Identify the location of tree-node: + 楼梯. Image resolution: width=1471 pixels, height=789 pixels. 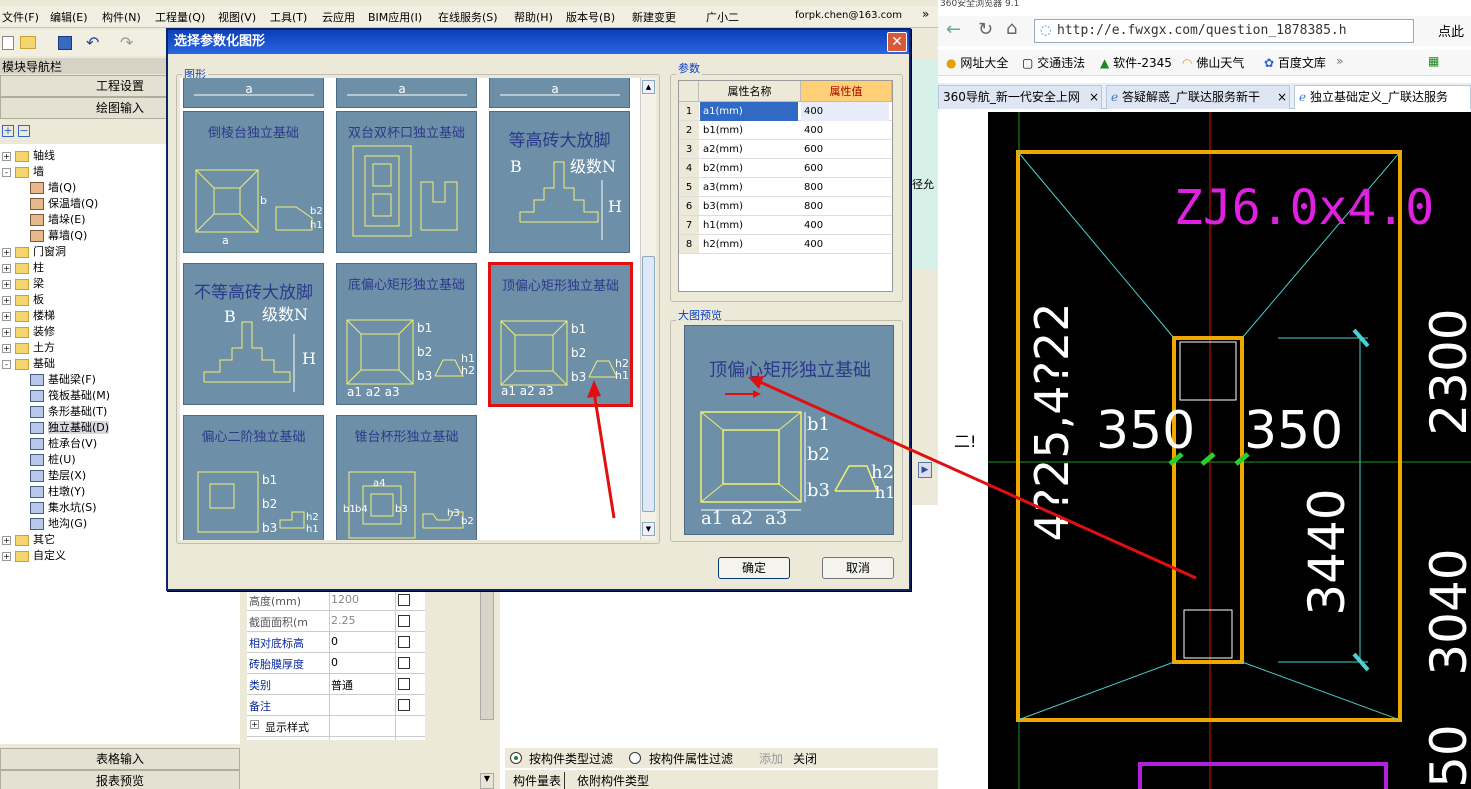
(28, 316).